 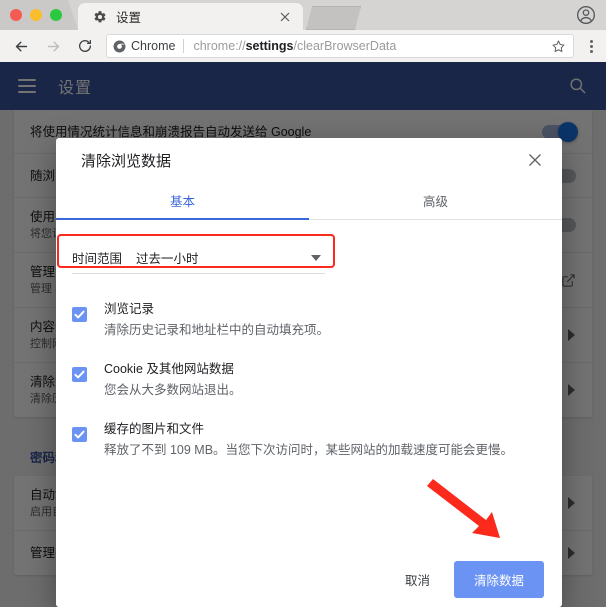 What do you see at coordinates (129, 309) in the screenshot?
I see `option-title: 浏览记录` at bounding box center [129, 309].